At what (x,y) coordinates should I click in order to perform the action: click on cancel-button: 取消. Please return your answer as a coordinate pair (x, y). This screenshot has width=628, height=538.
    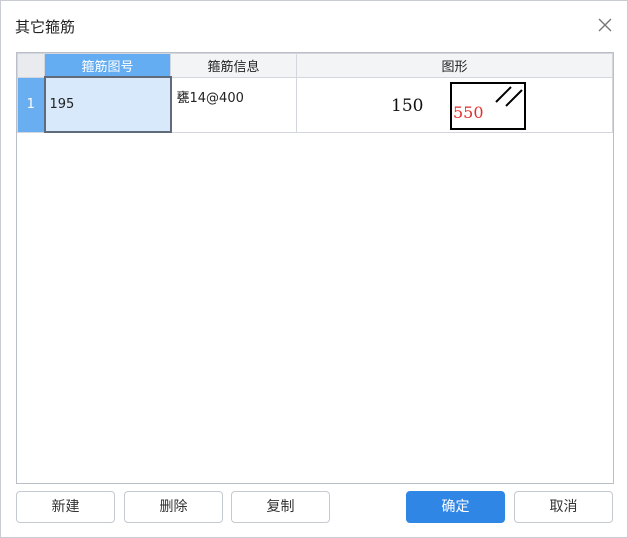
    Looking at the image, I should click on (563, 507).